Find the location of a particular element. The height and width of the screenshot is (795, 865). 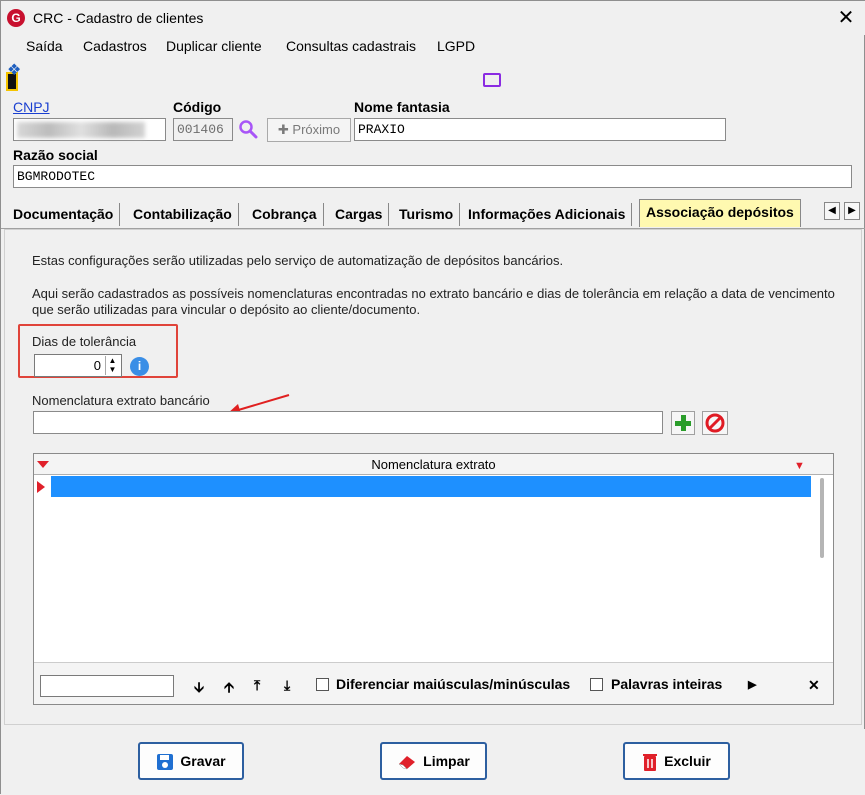

remove-button is located at coordinates (715, 423).